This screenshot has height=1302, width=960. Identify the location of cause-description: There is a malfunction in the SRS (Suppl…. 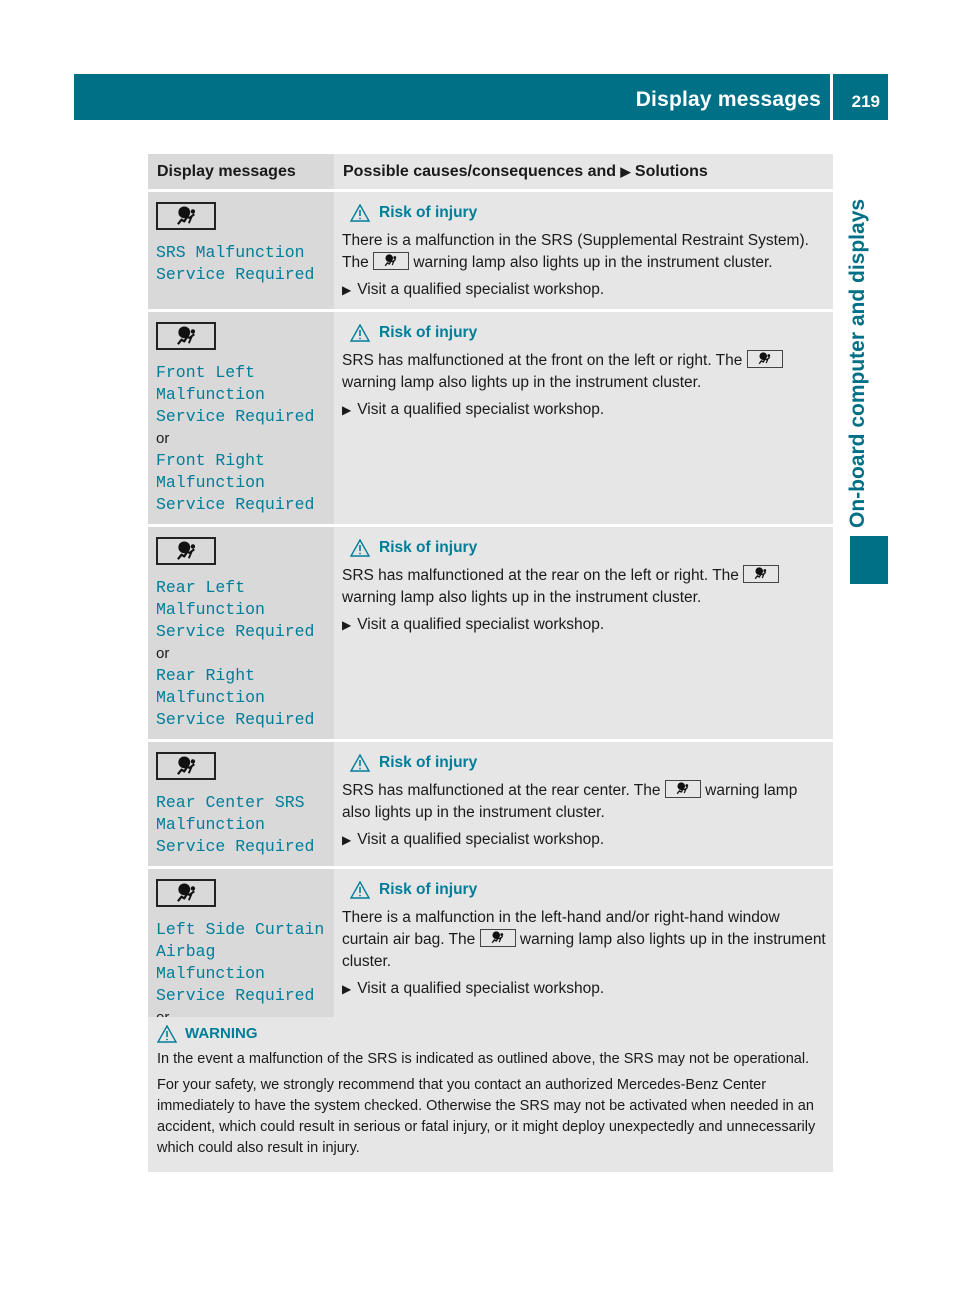
(575, 251).